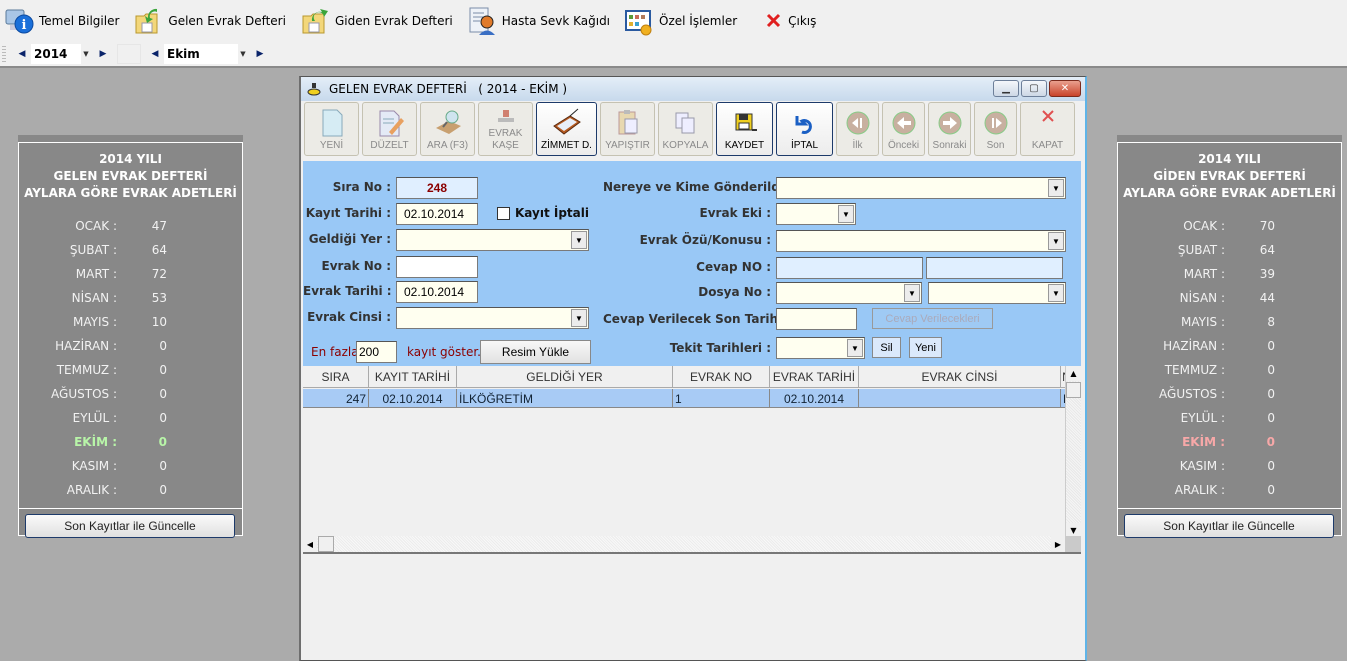  What do you see at coordinates (903, 129) in the screenshot?
I see `toolbar-button-11: Önceki` at bounding box center [903, 129].